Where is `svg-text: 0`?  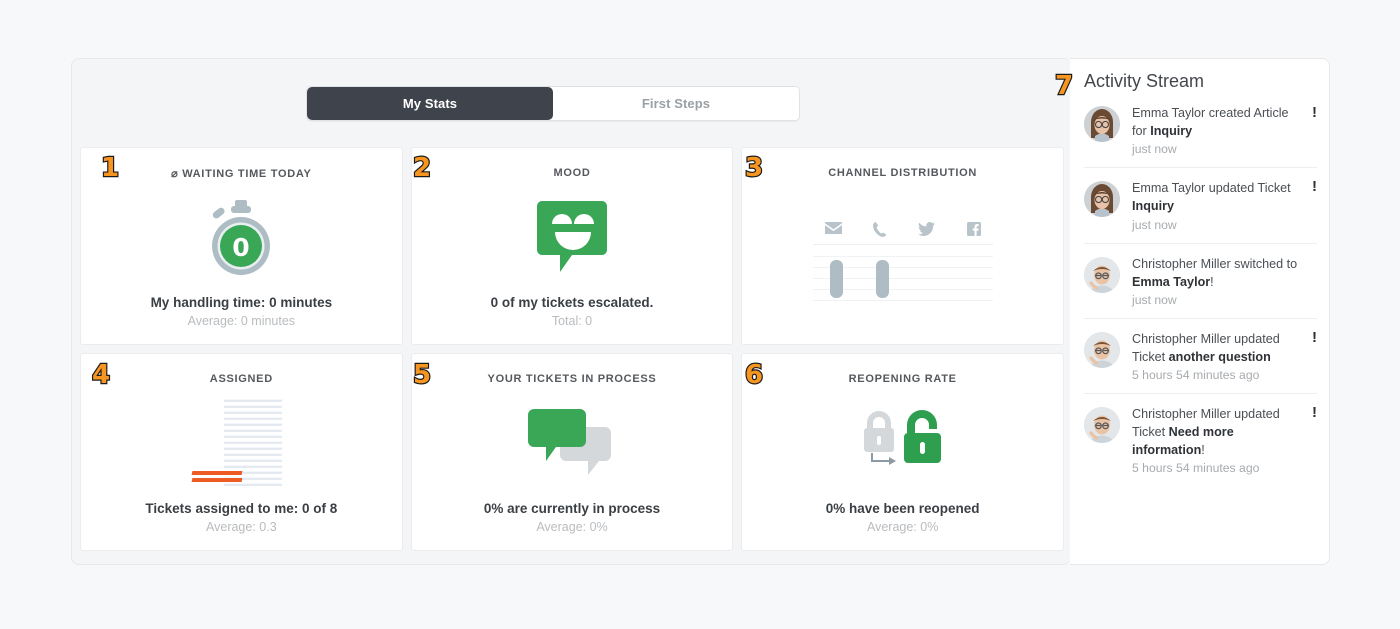 svg-text: 0 is located at coordinates (241, 247).